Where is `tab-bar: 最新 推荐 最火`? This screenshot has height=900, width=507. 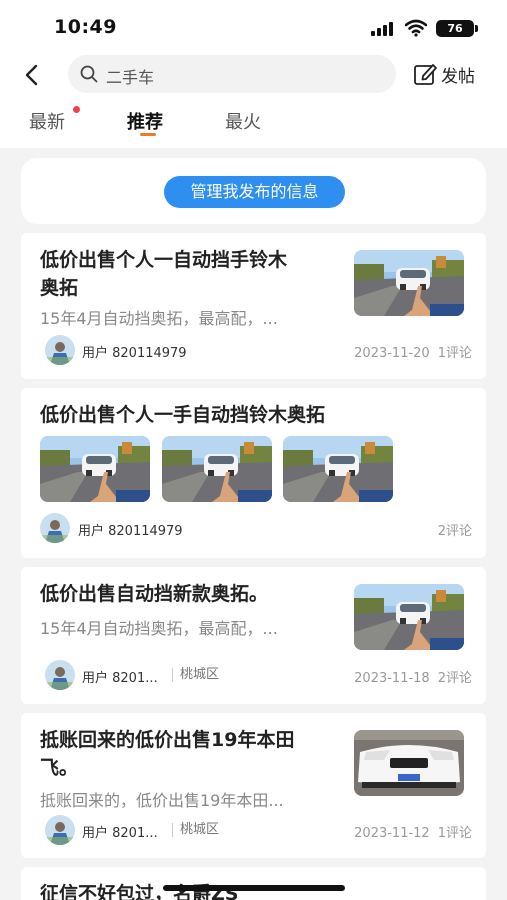 tab-bar: 最新 推荐 最火 is located at coordinates (253, 123).